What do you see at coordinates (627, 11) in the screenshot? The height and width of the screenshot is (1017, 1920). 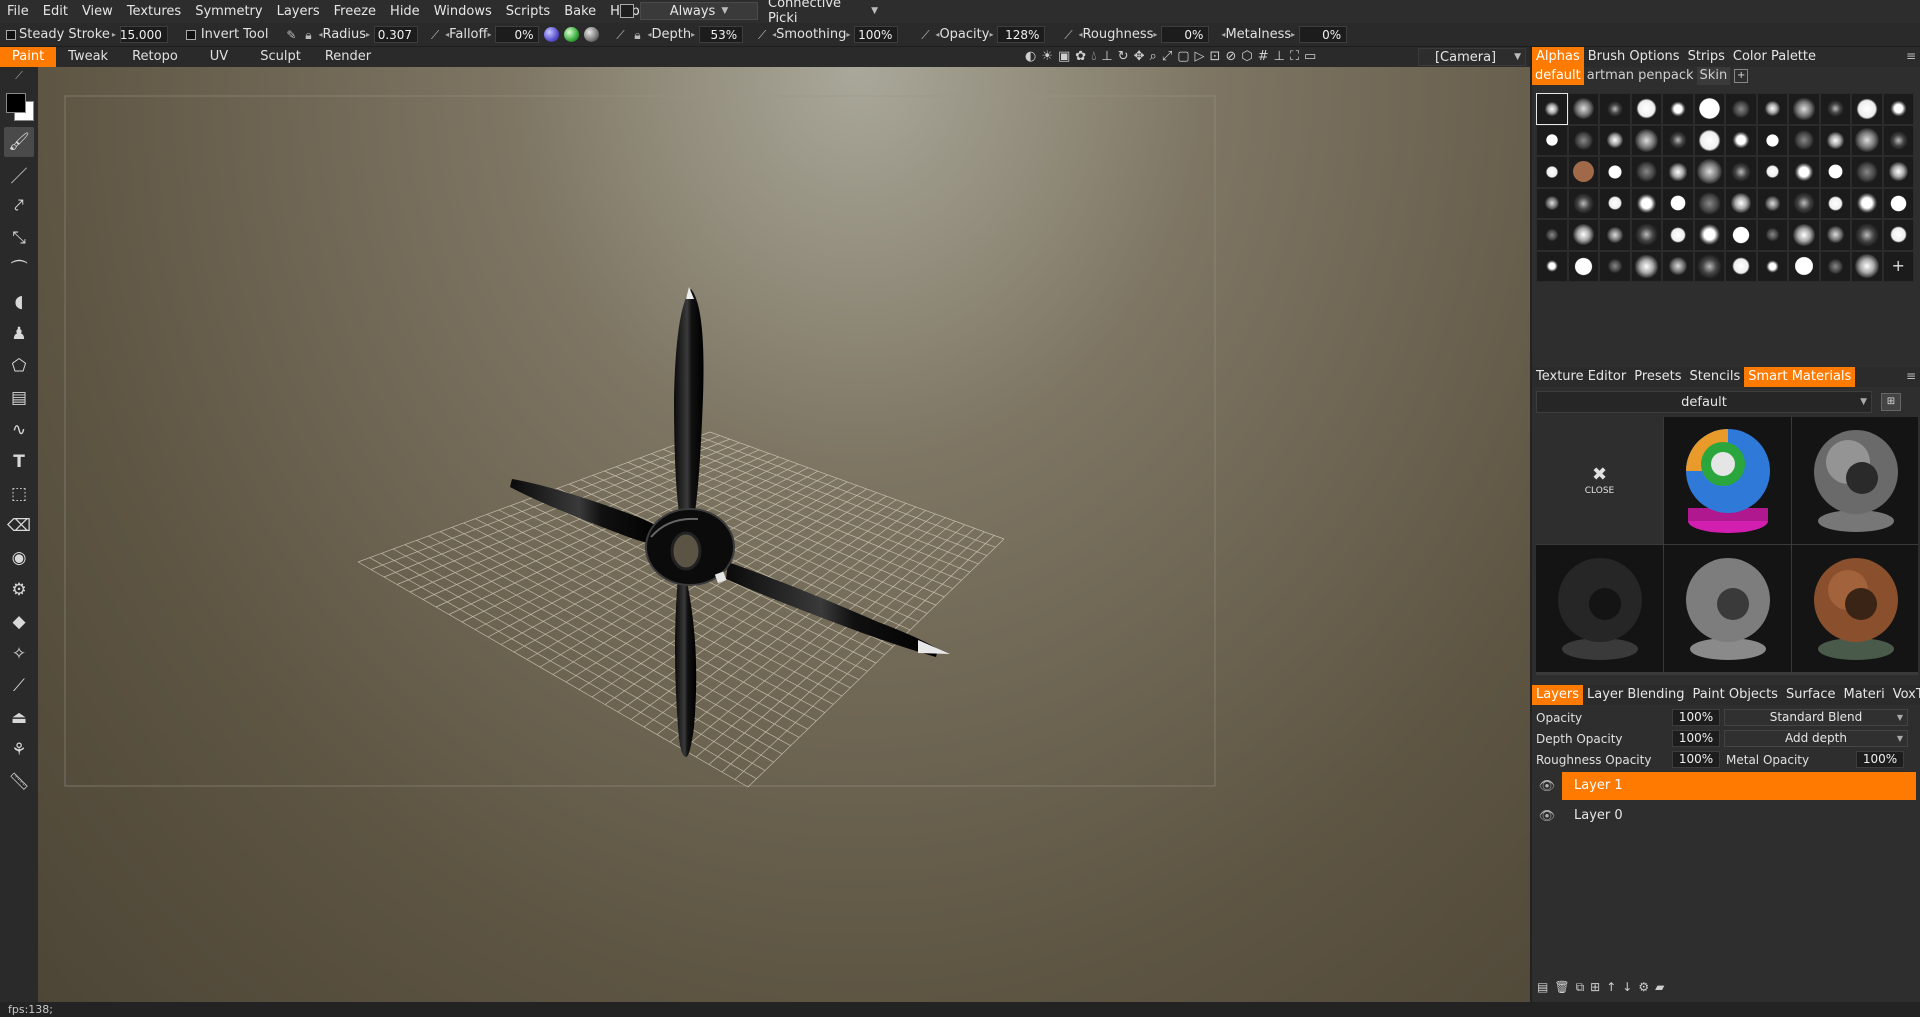 I see `always-checkbox` at bounding box center [627, 11].